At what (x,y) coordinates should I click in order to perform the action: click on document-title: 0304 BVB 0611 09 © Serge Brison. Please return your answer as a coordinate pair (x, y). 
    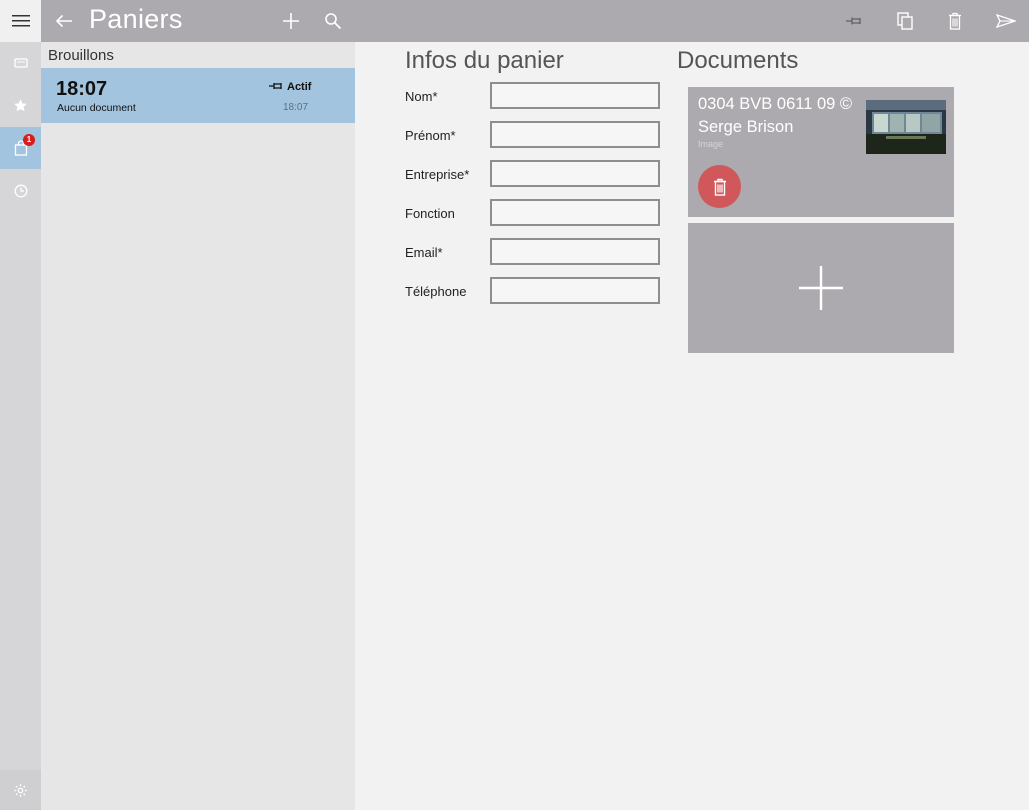
    Looking at the image, I should click on (775, 115).